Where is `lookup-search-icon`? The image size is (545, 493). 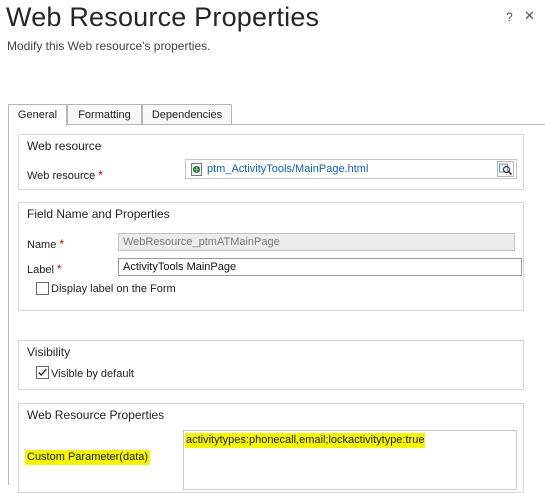 lookup-search-icon is located at coordinates (505, 169).